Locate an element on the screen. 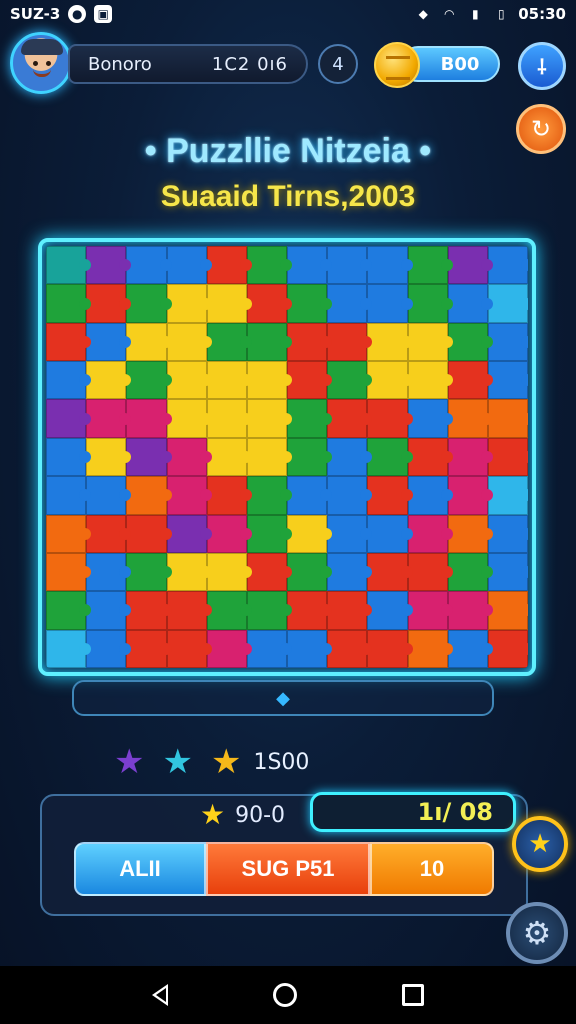 The height and width of the screenshot is (1024, 576). tray-arrow-icon: ◆ is located at coordinates (283, 698).